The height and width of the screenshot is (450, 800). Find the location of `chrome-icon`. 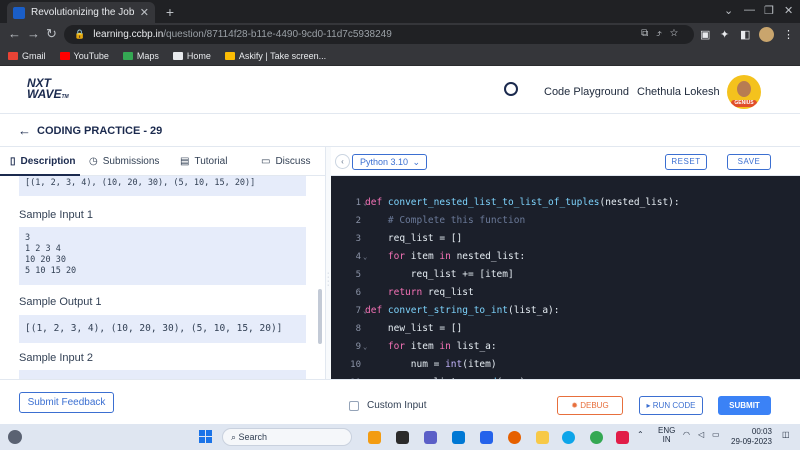

chrome-icon is located at coordinates (596, 437).